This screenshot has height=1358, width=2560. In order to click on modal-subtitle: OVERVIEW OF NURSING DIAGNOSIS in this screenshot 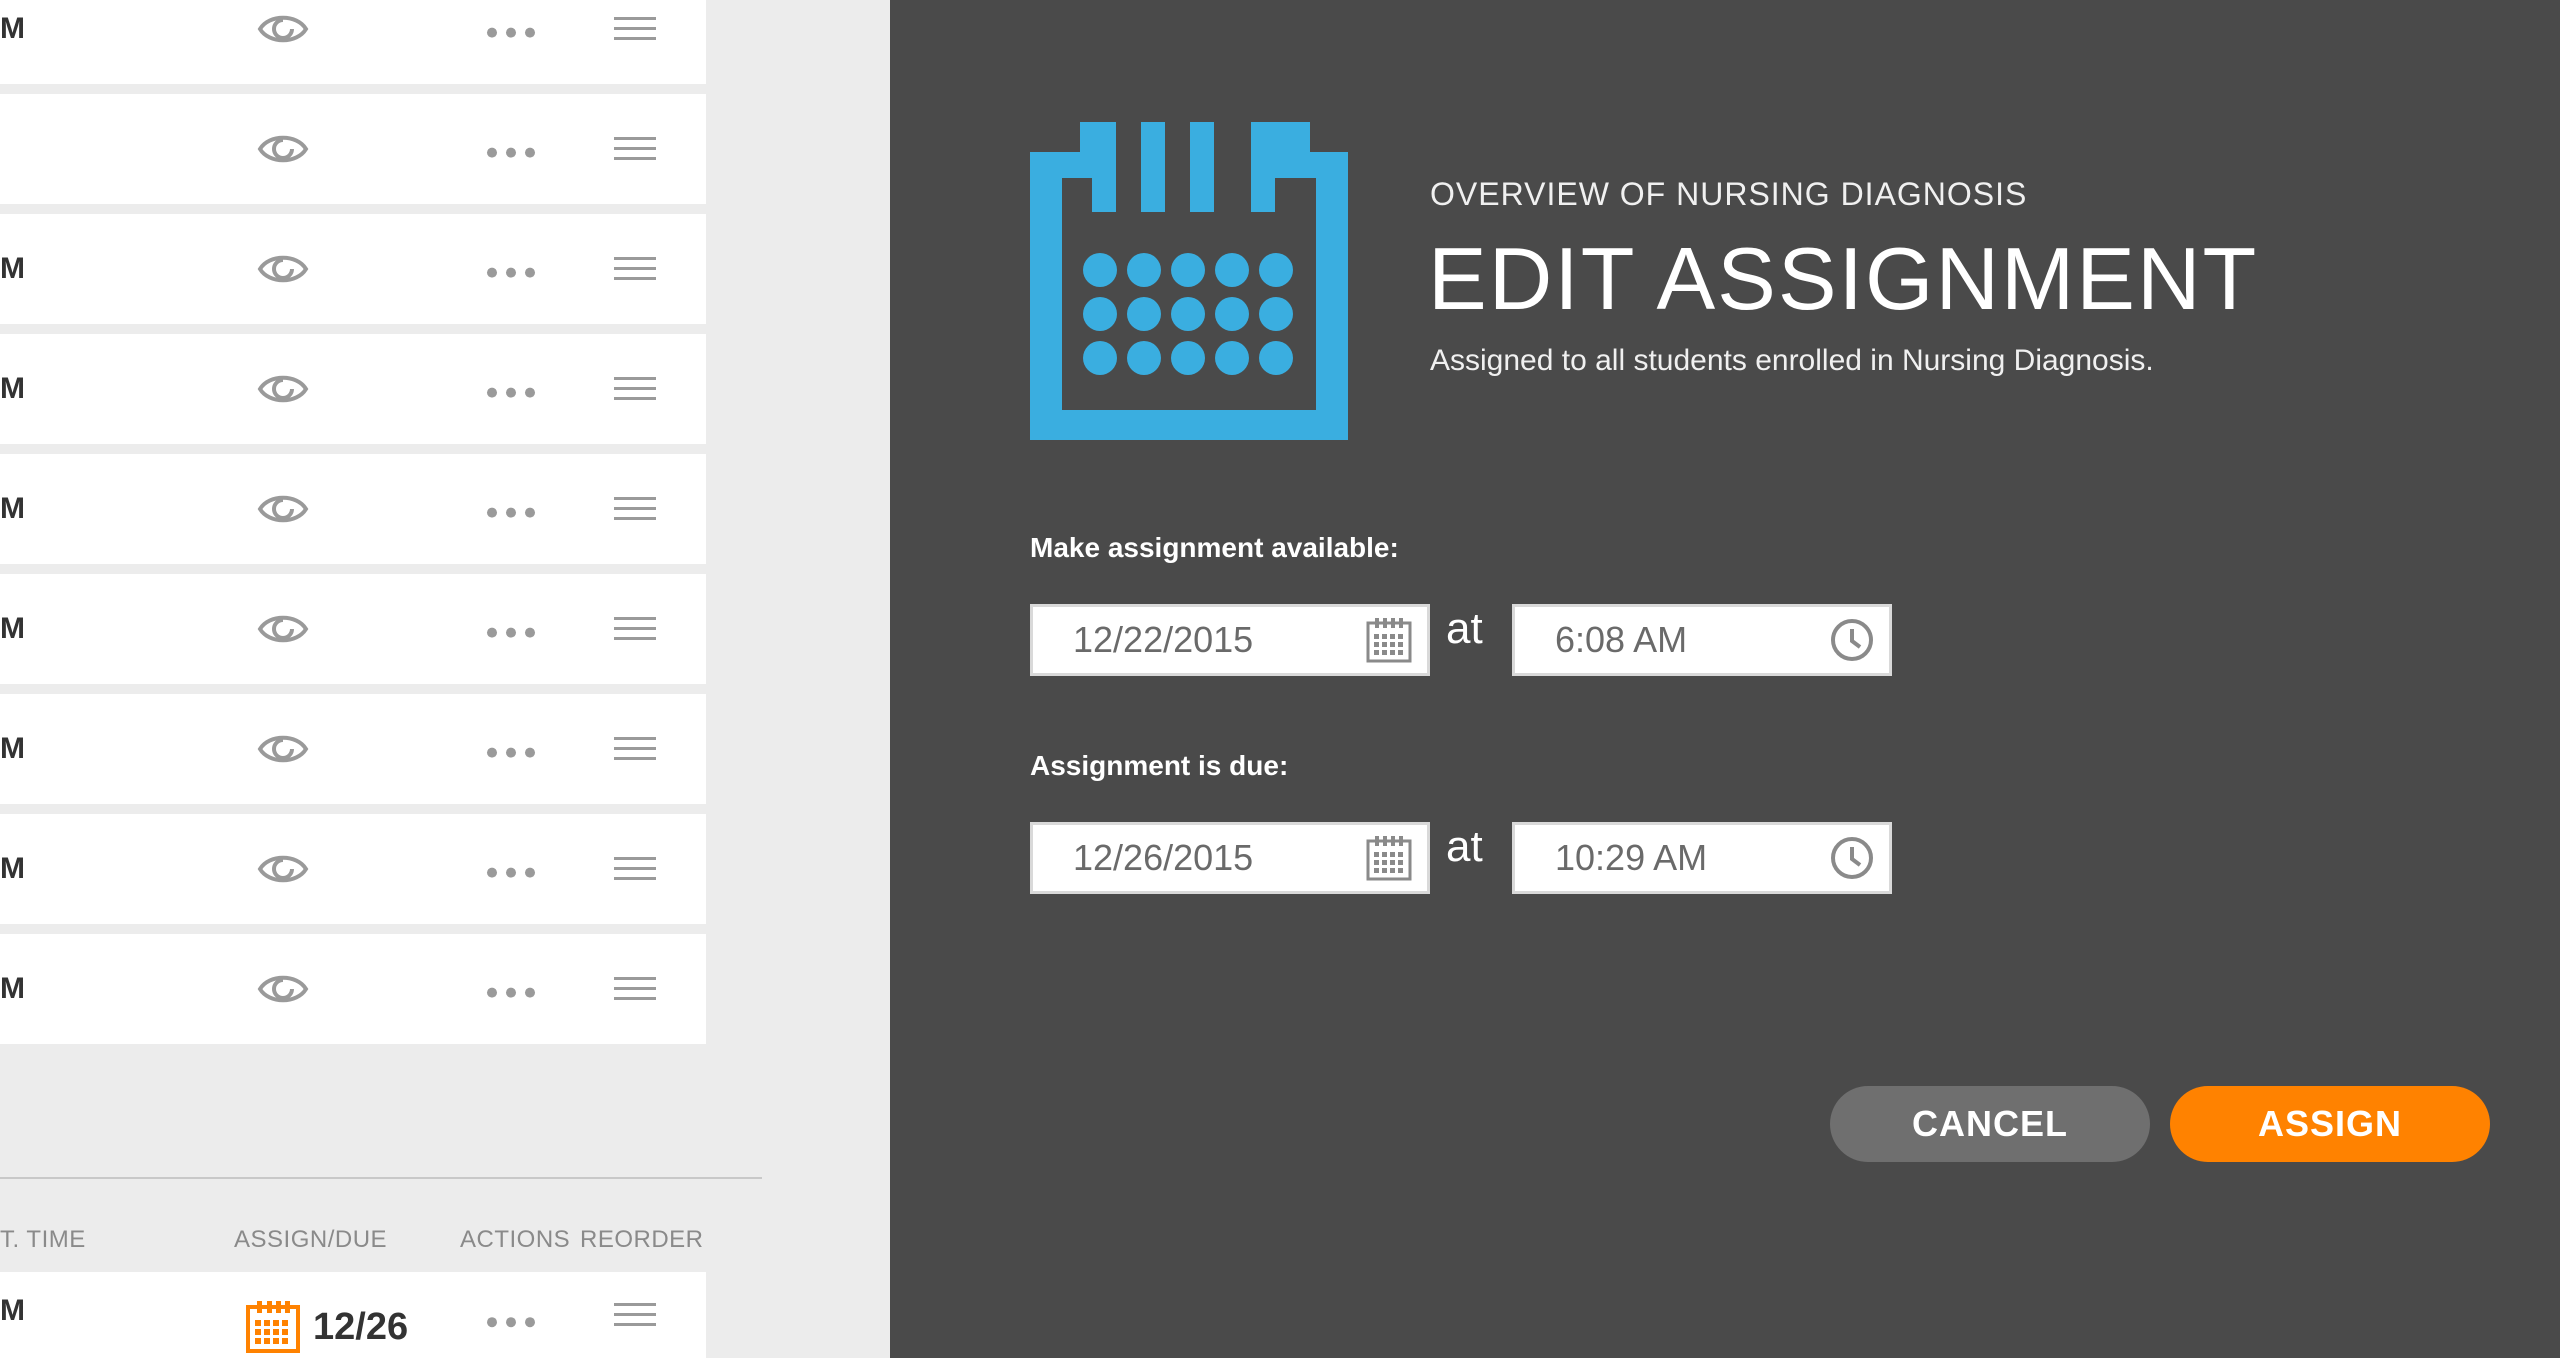, I will do `click(1729, 194)`.